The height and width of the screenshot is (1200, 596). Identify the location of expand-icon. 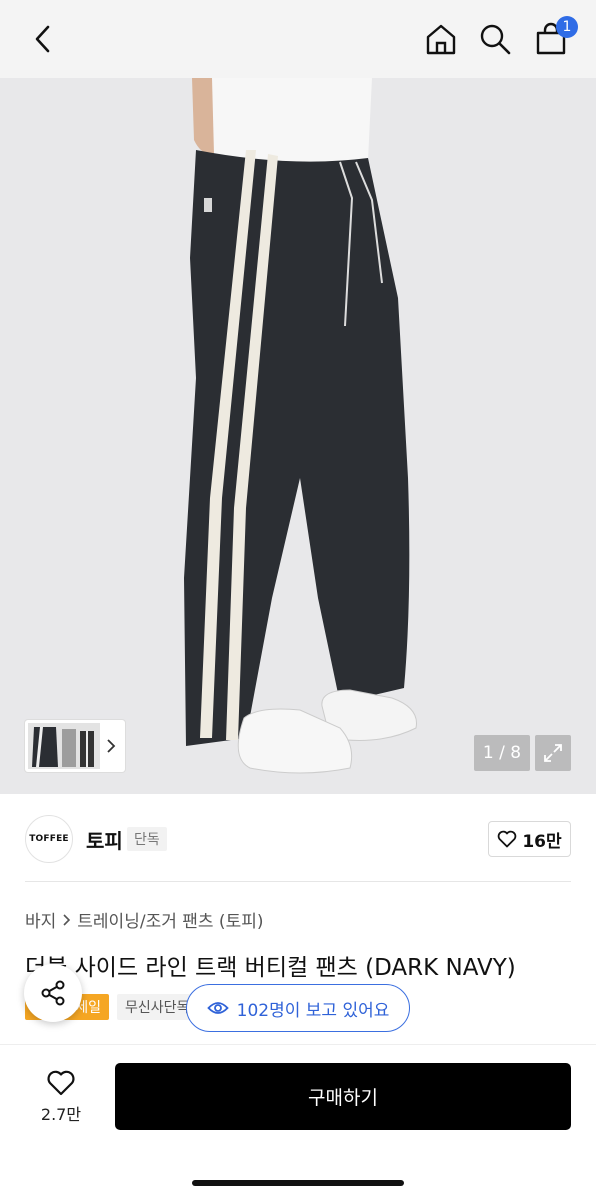
(553, 753).